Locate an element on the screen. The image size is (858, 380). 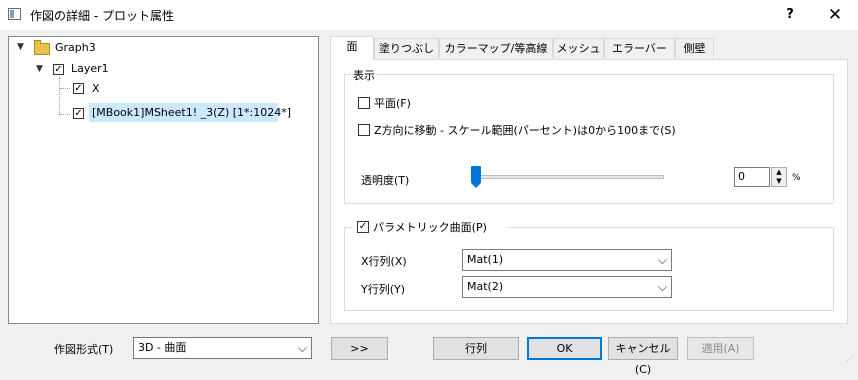
cancel-button: キャンセル(C) is located at coordinates (643, 356).